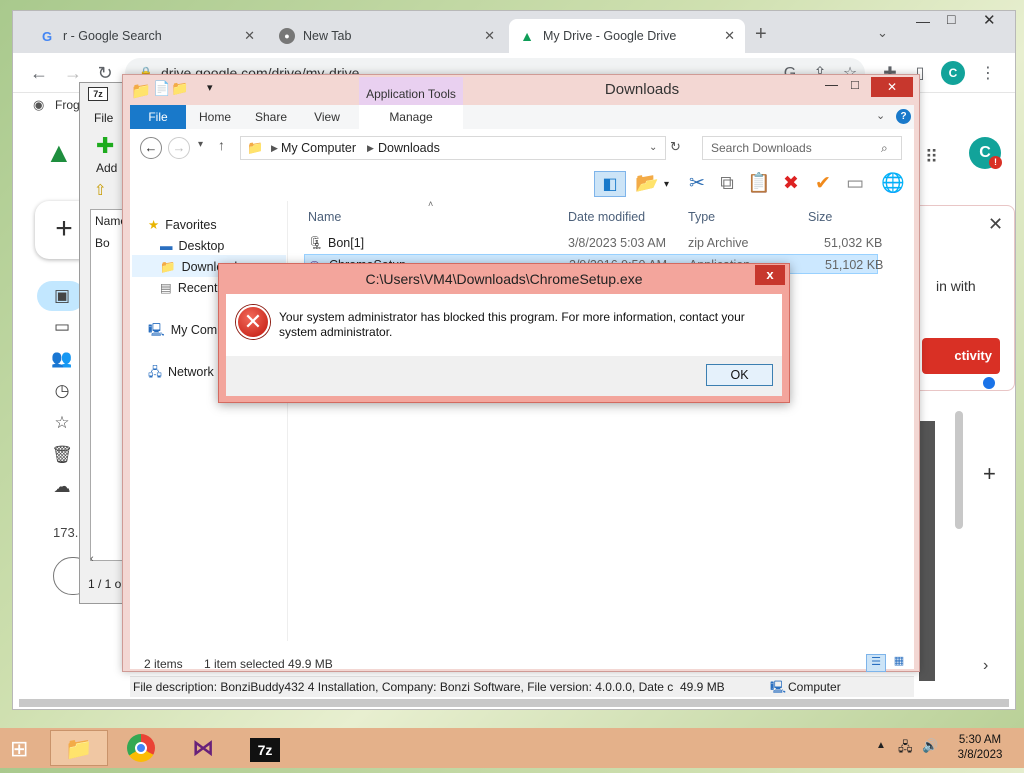 This screenshot has height=773, width=1024. Describe the element at coordinates (62, 487) in the screenshot. I see `storage-icon: ☁` at that location.